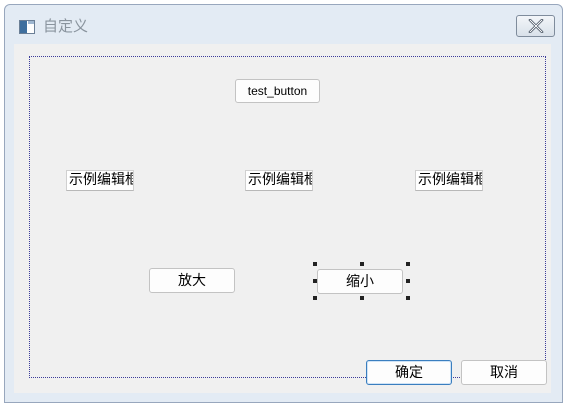 This screenshot has height=408, width=569. Describe the element at coordinates (409, 372) in the screenshot. I see `ok-button: 确定` at that location.